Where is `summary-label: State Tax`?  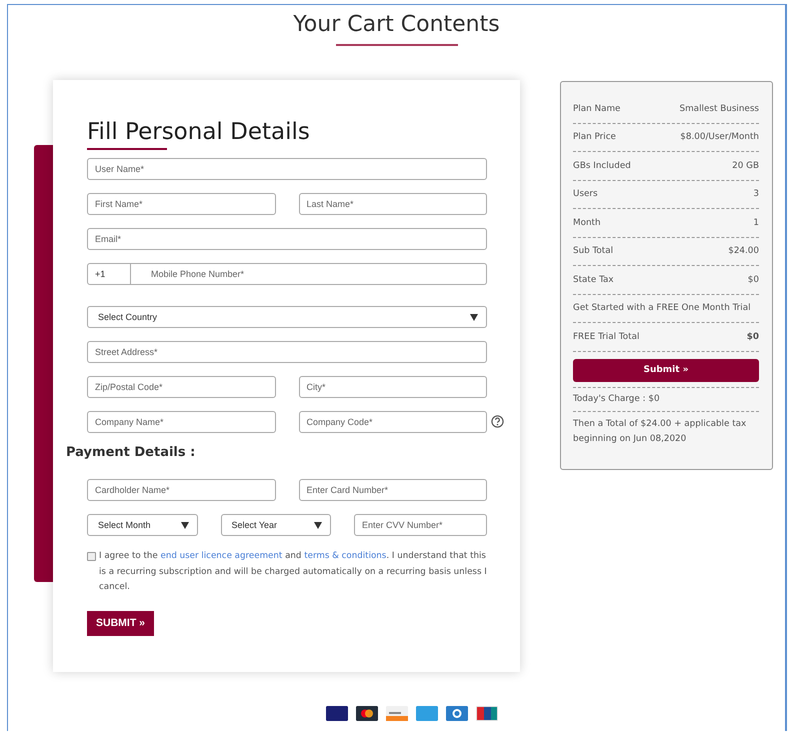 summary-label: State Tax is located at coordinates (593, 279).